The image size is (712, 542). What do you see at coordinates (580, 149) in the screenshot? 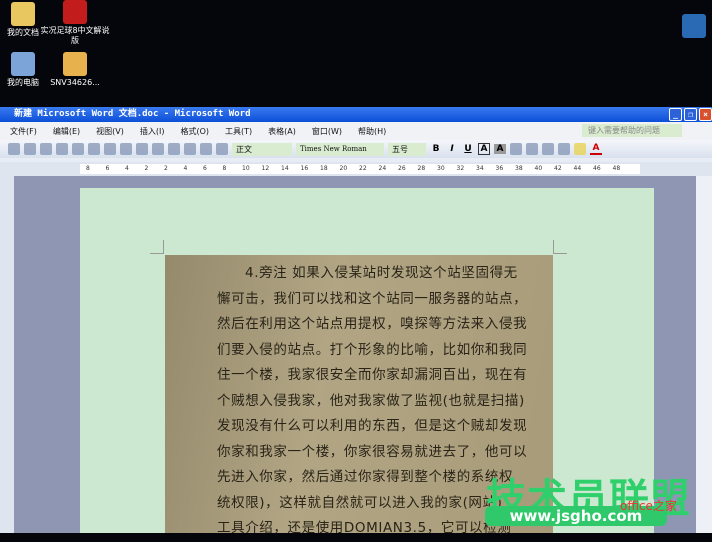
I see `highlight-icon` at bounding box center [580, 149].